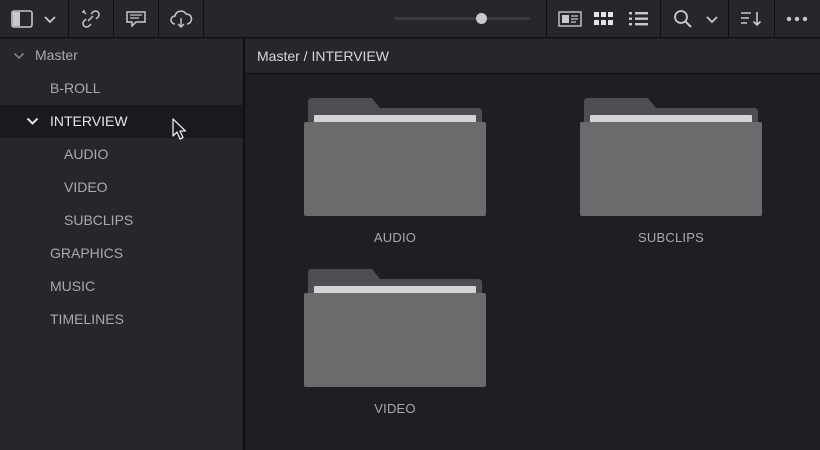 This screenshot has width=820, height=450. Describe the element at coordinates (121, 187) in the screenshot. I see `sidebar-item-video: VIDEO` at that location.